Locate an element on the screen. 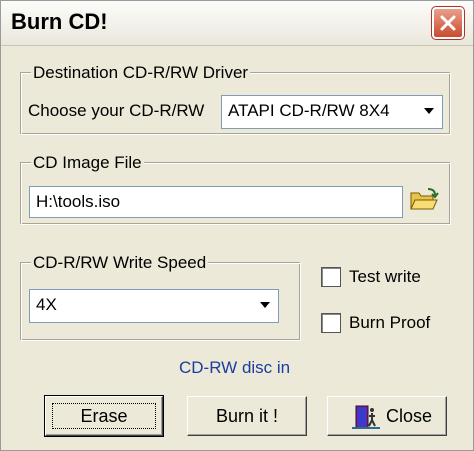  test-write-checkbox is located at coordinates (331, 277).